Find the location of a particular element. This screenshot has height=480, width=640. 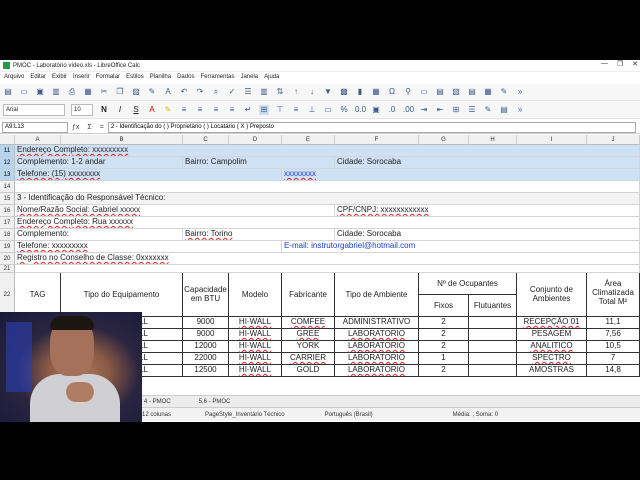

row-icon: ☰ is located at coordinates (248, 92).